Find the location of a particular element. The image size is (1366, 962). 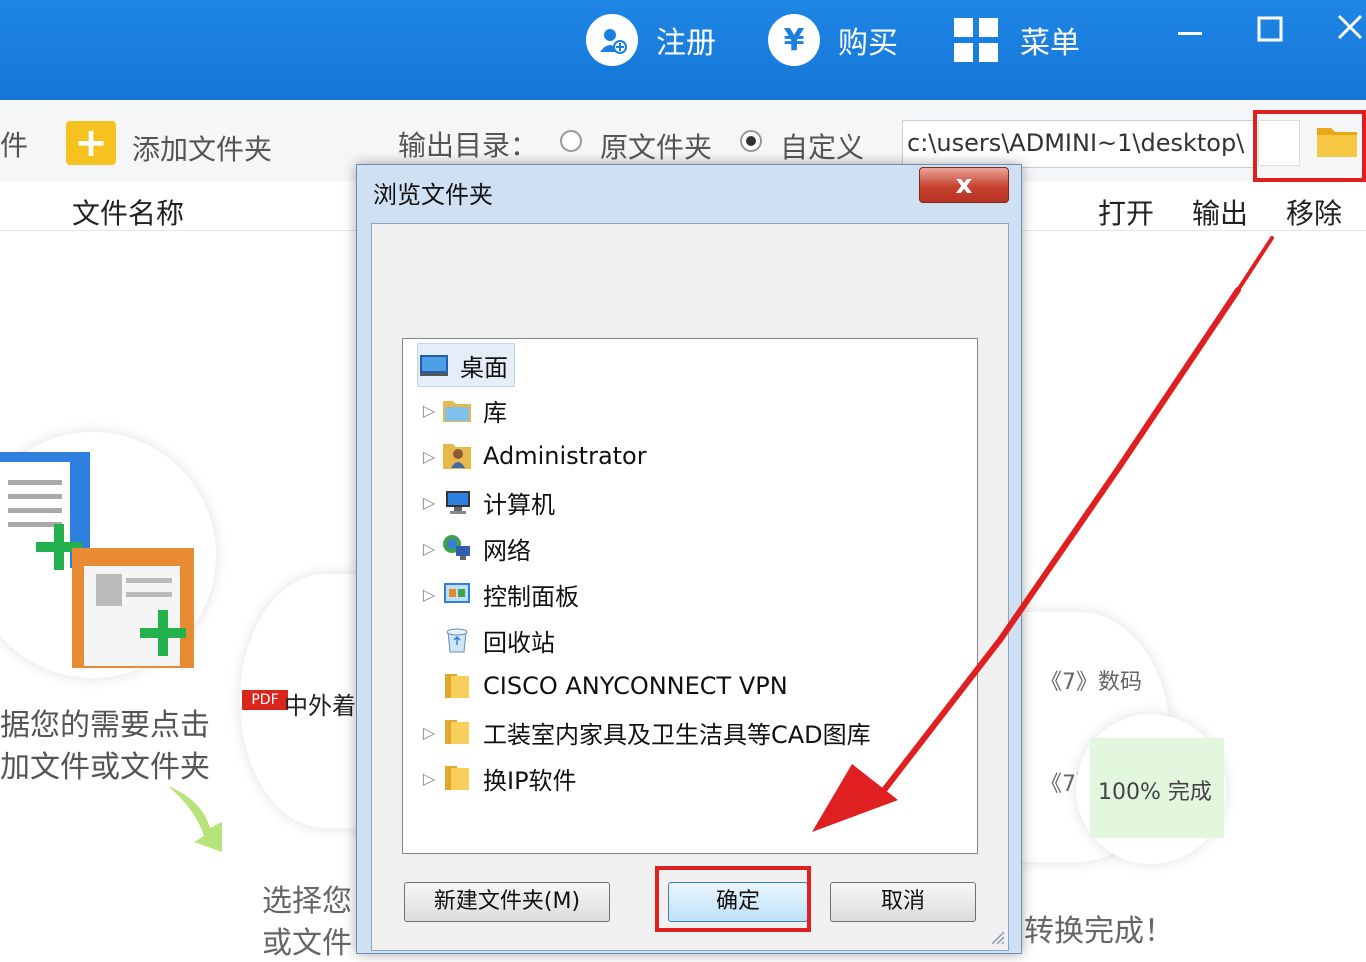

control-panel-icon is located at coordinates (457, 594).